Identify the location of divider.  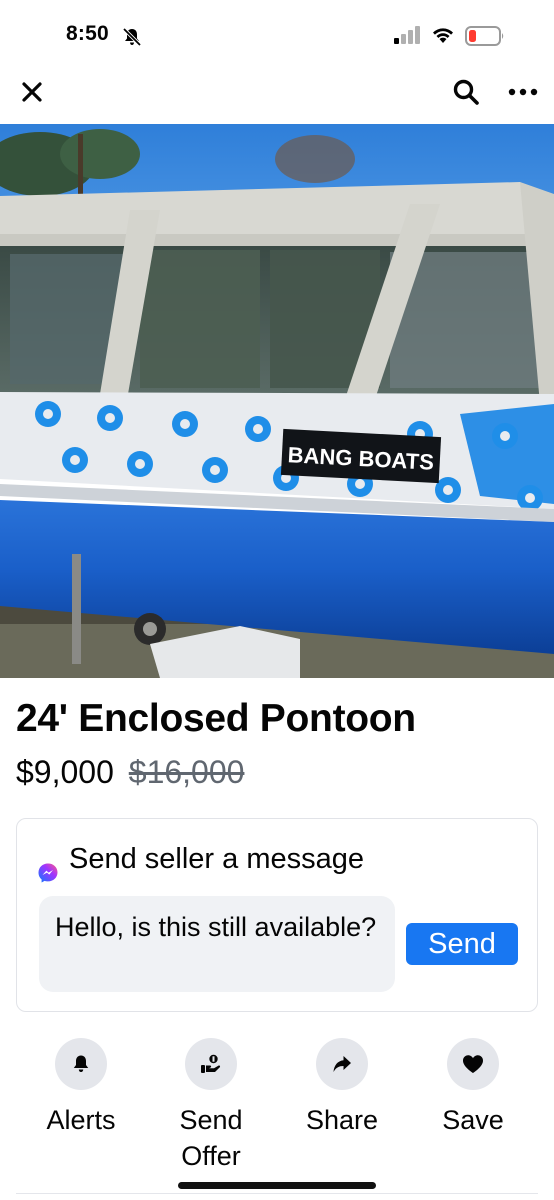
(277, 1193).